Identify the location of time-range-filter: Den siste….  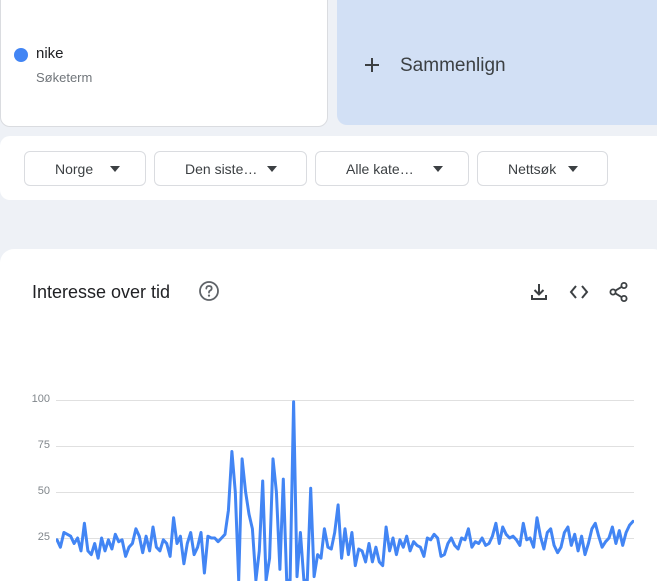
(230, 168).